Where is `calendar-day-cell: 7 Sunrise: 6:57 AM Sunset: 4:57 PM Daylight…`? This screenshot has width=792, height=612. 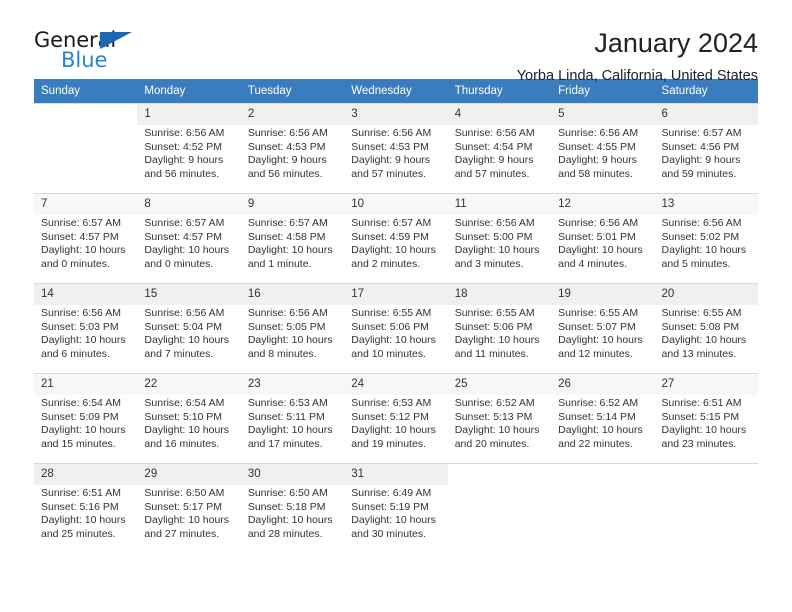 calendar-day-cell: 7 Sunrise: 6:57 AM Sunset: 4:57 PM Daylight… is located at coordinates (86, 238).